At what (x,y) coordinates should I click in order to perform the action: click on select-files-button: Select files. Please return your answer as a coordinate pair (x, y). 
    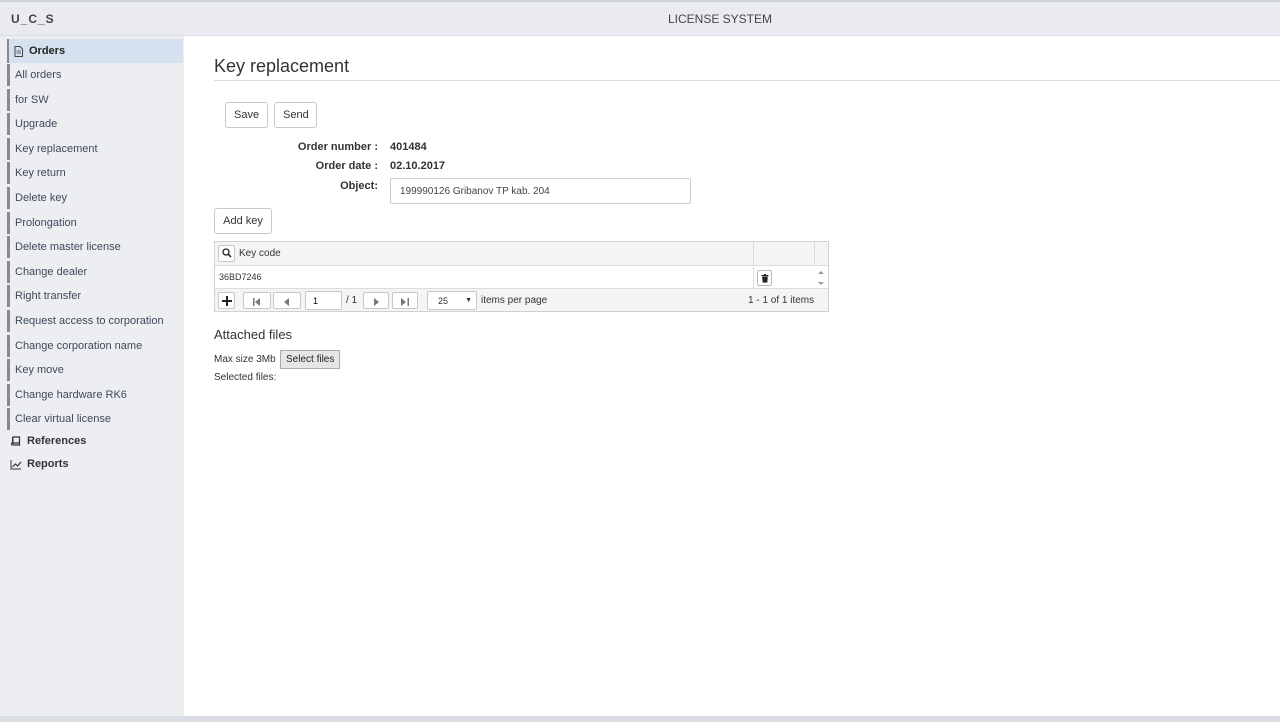
    Looking at the image, I should click on (310, 359).